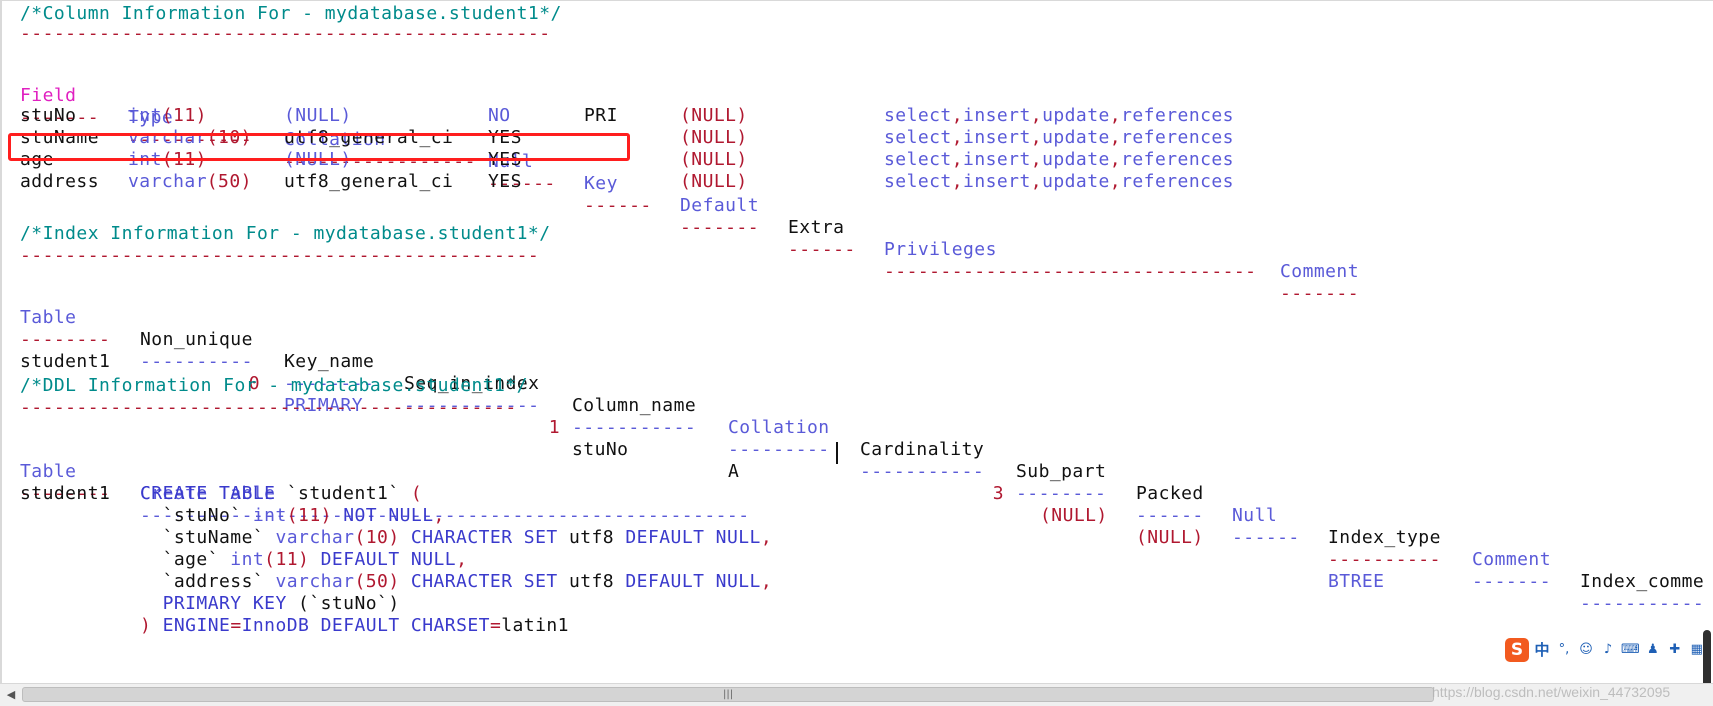  Describe the element at coordinates (1512, 559) in the screenshot. I see `idx-header-comment: Comment` at that location.